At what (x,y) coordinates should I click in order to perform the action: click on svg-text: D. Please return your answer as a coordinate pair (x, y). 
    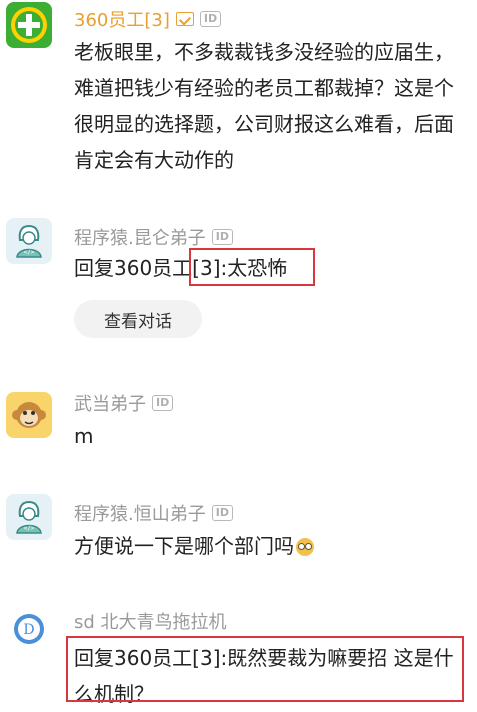
    Looking at the image, I should click on (28, 630).